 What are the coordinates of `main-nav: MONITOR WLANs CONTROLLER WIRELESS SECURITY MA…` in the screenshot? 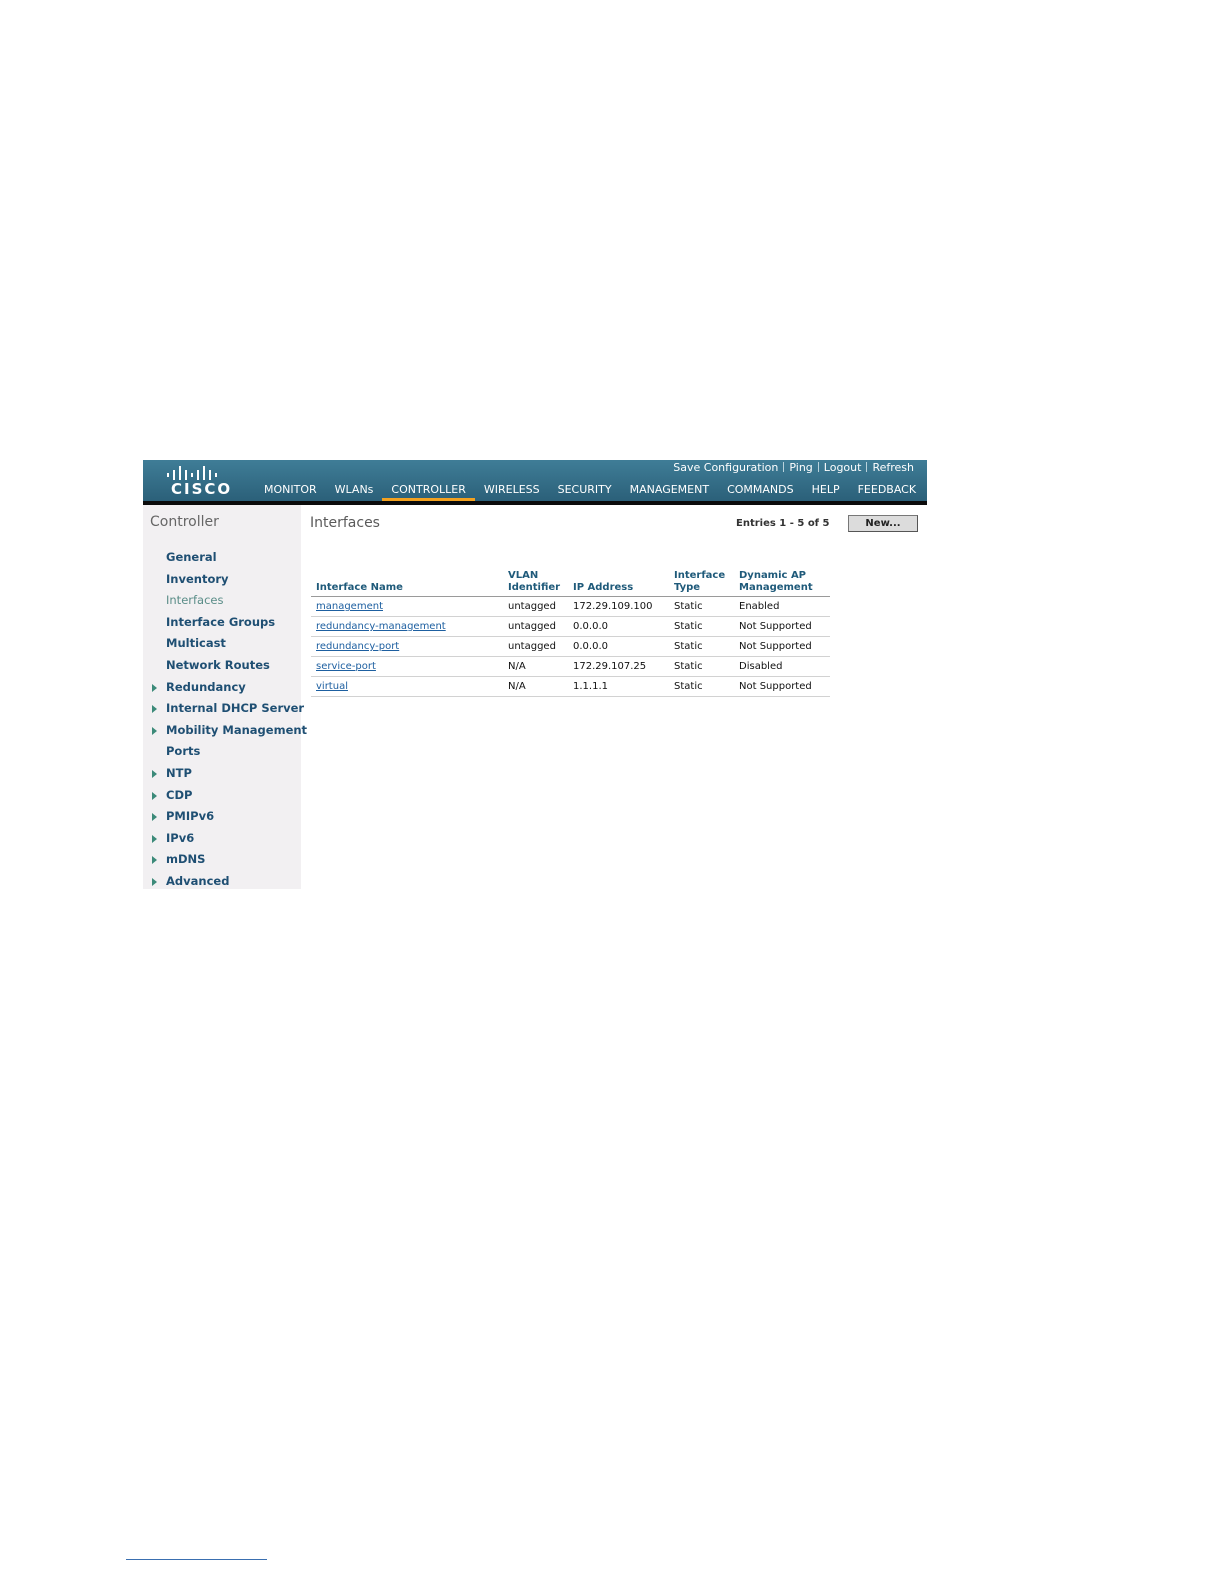 It's located at (590, 492).